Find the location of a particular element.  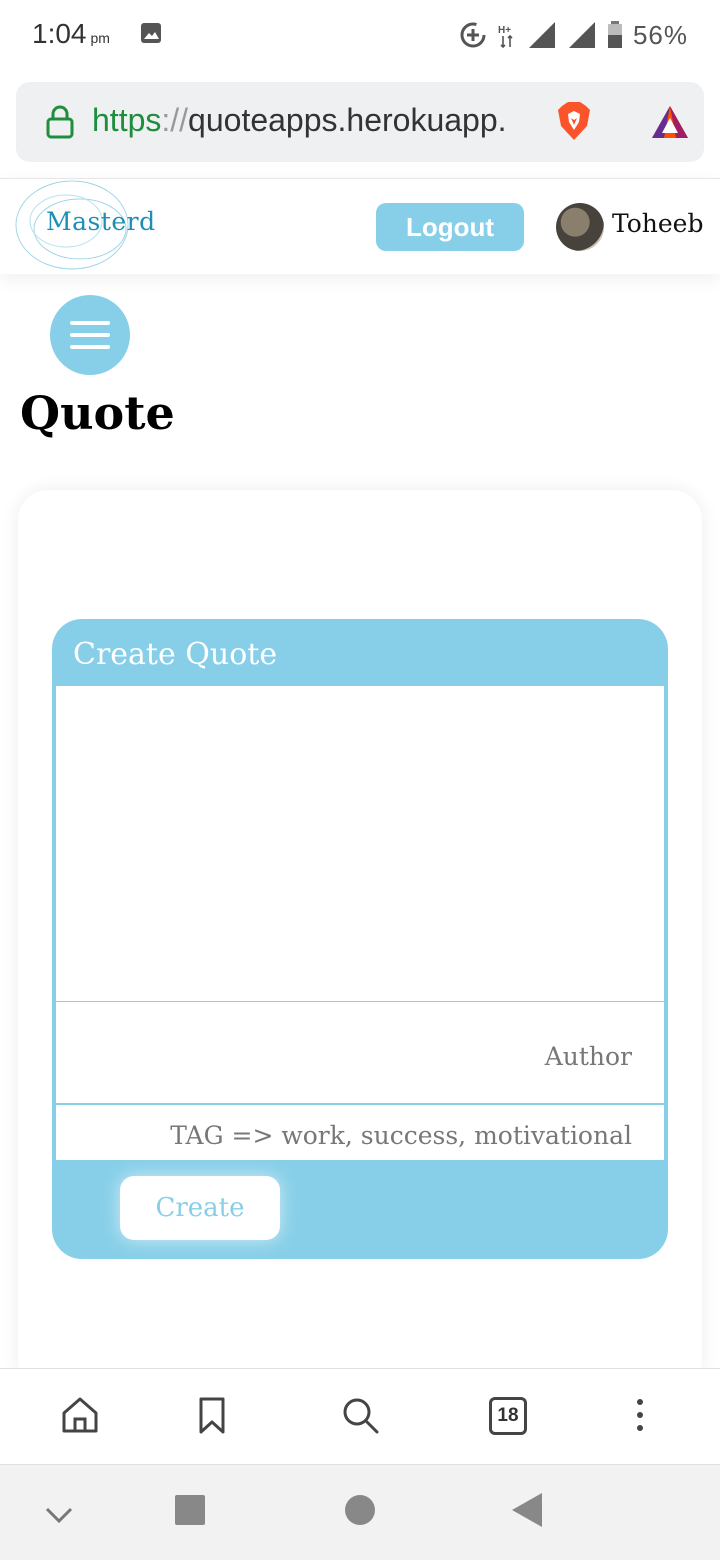

network-type-icon: H+ is located at coordinates (505, 36).